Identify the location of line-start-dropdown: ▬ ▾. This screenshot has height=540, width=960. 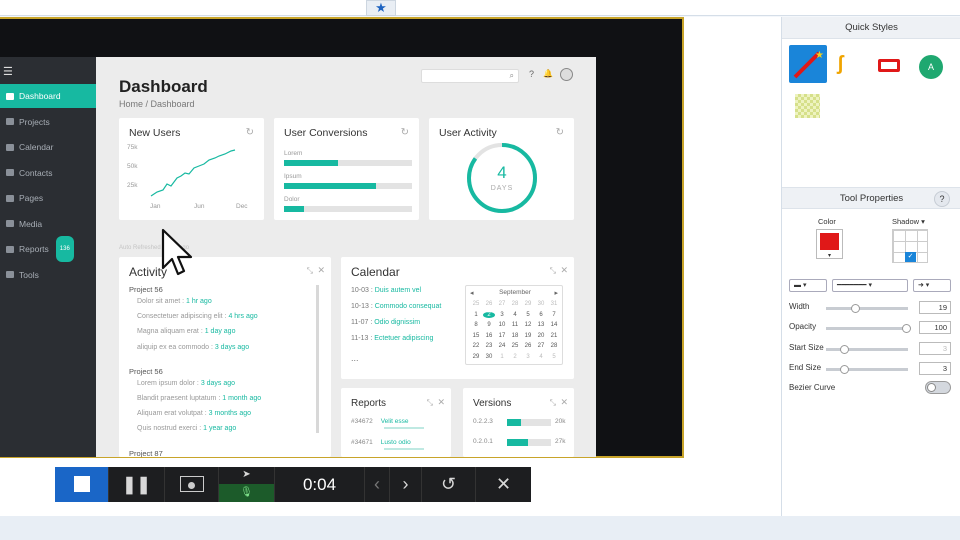
(808, 285).